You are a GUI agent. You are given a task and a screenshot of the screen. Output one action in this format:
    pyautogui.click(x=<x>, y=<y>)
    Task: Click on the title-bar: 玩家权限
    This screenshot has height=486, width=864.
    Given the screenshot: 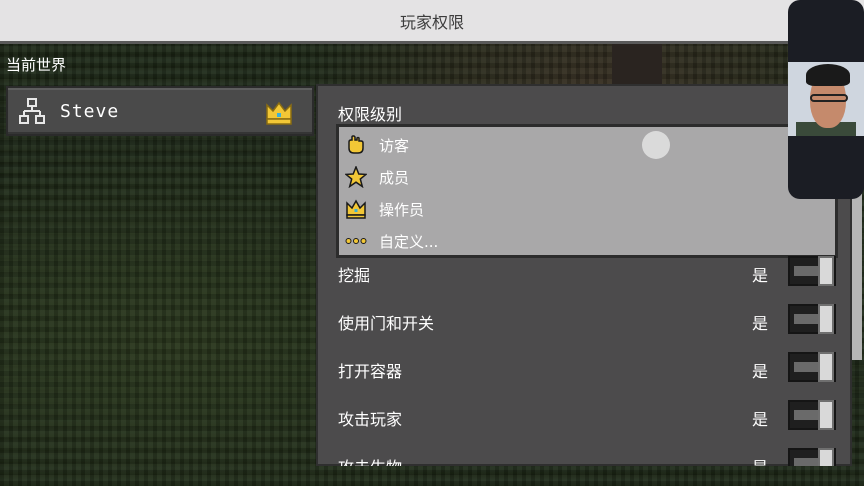 What is the action you would take?
    pyautogui.click(x=432, y=22)
    